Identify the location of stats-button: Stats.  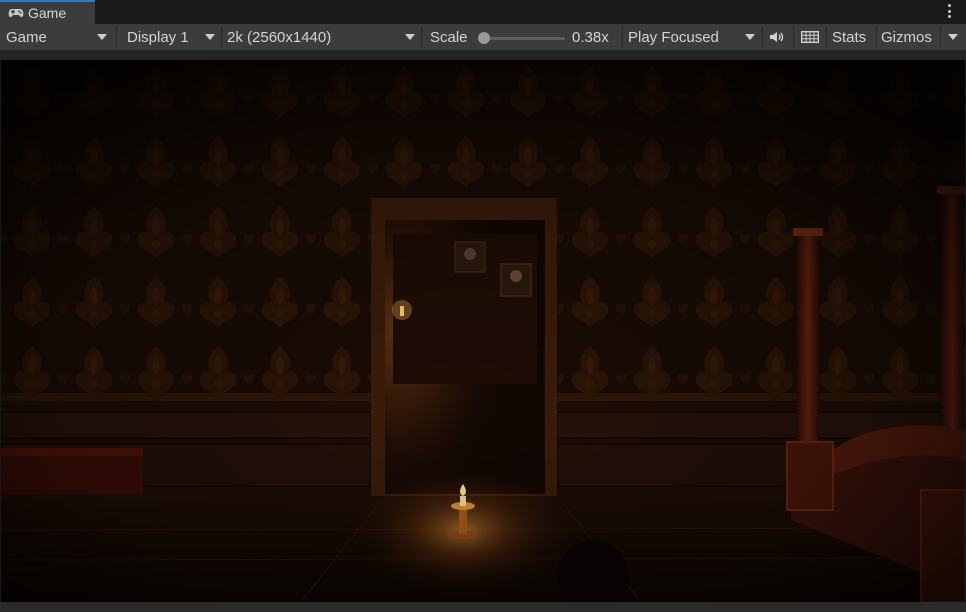
(849, 37).